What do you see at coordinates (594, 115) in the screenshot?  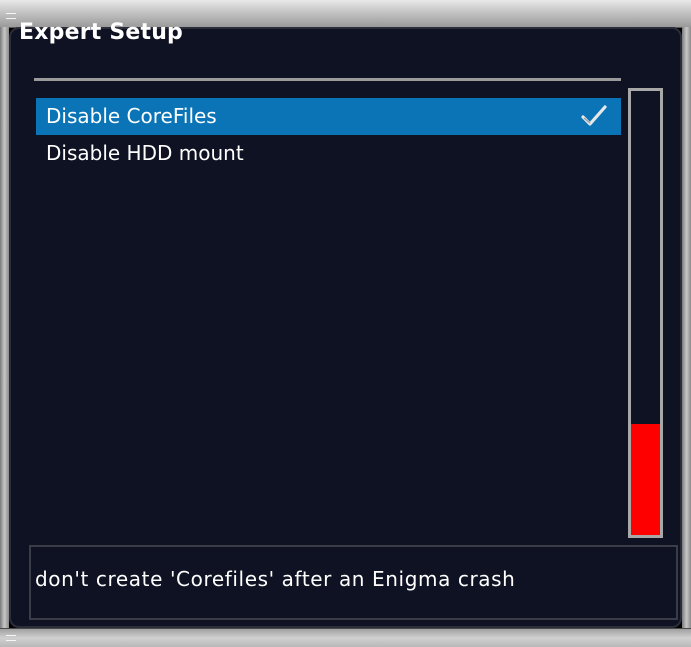 I see `checkmark-icon` at bounding box center [594, 115].